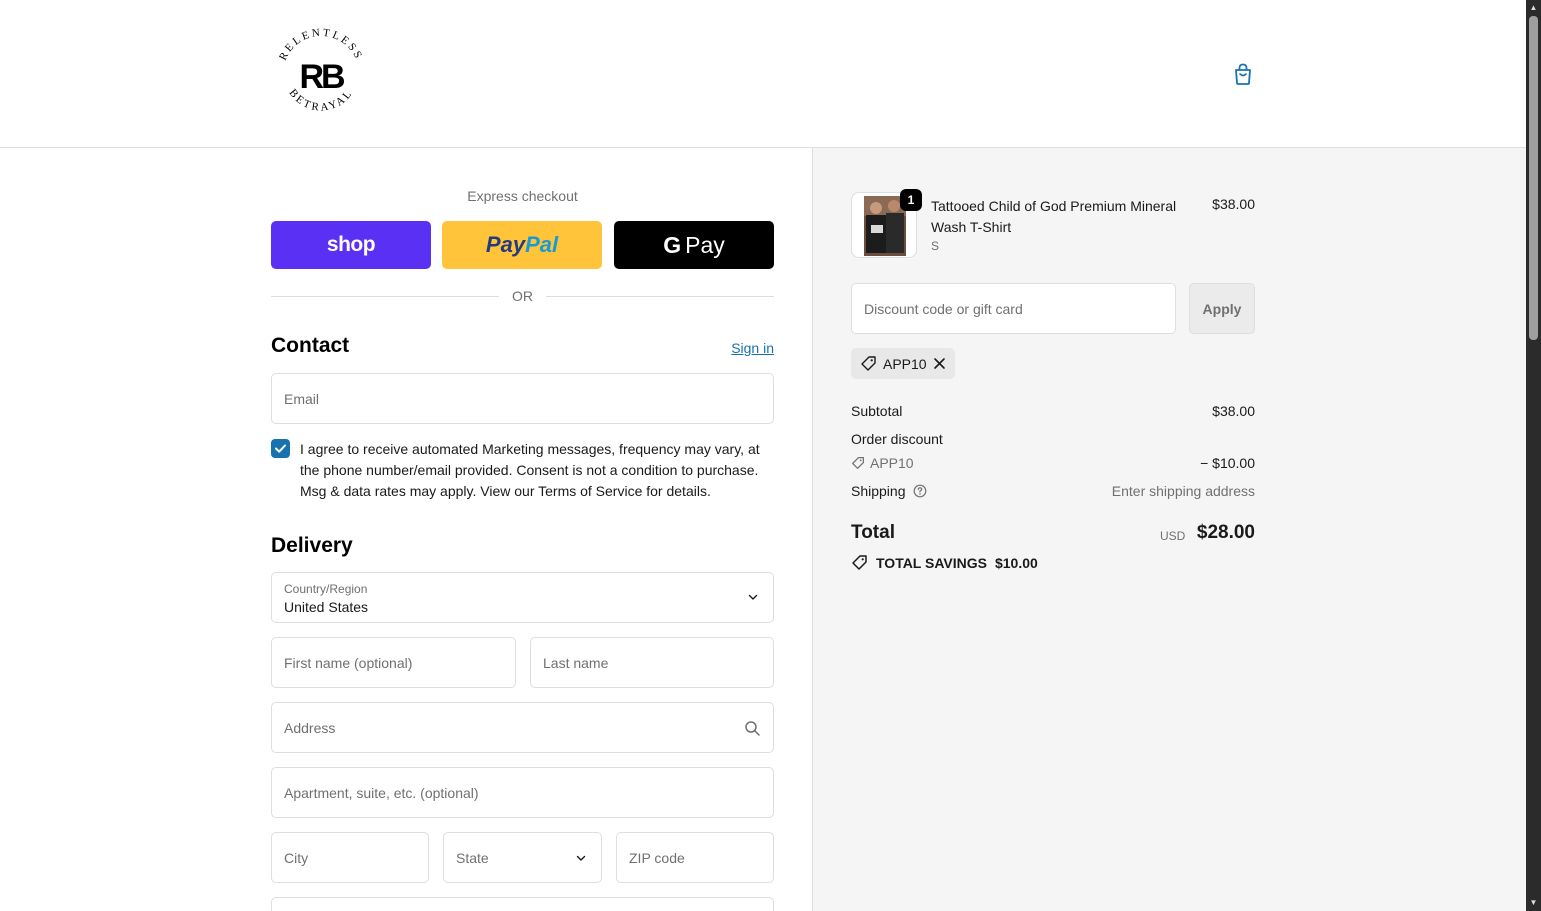  What do you see at coordinates (542, 244) in the screenshot?
I see `paypal-label-part2: Pal` at bounding box center [542, 244].